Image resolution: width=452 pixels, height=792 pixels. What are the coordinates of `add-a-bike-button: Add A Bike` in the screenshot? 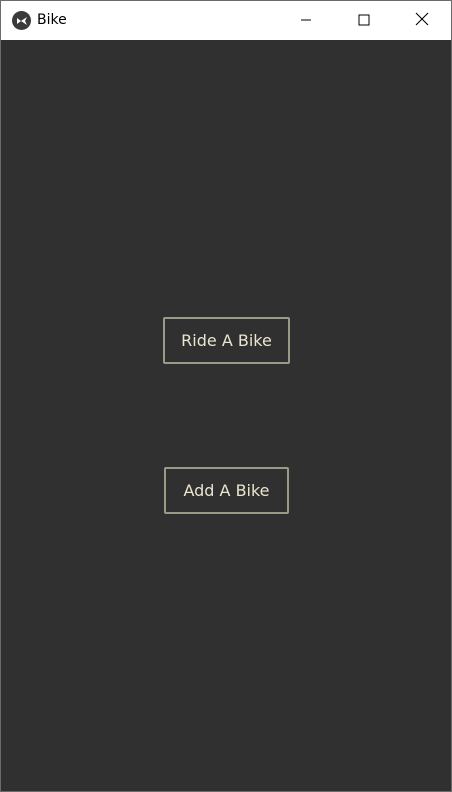 It's located at (226, 490).